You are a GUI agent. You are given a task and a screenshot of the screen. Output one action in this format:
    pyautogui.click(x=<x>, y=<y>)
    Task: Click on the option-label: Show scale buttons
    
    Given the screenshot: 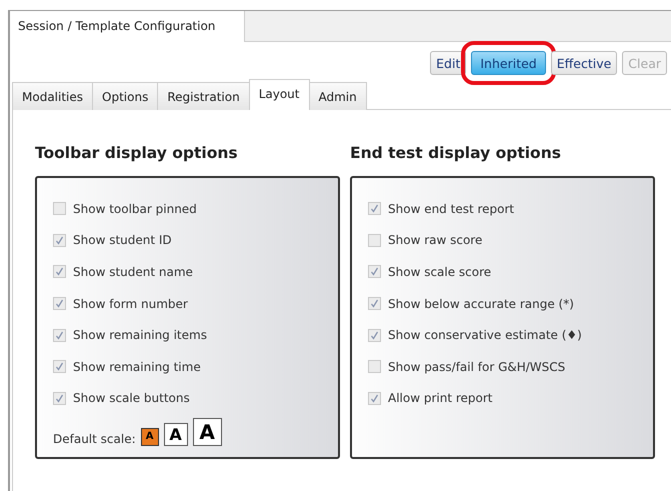 What is the action you would take?
    pyautogui.click(x=131, y=398)
    